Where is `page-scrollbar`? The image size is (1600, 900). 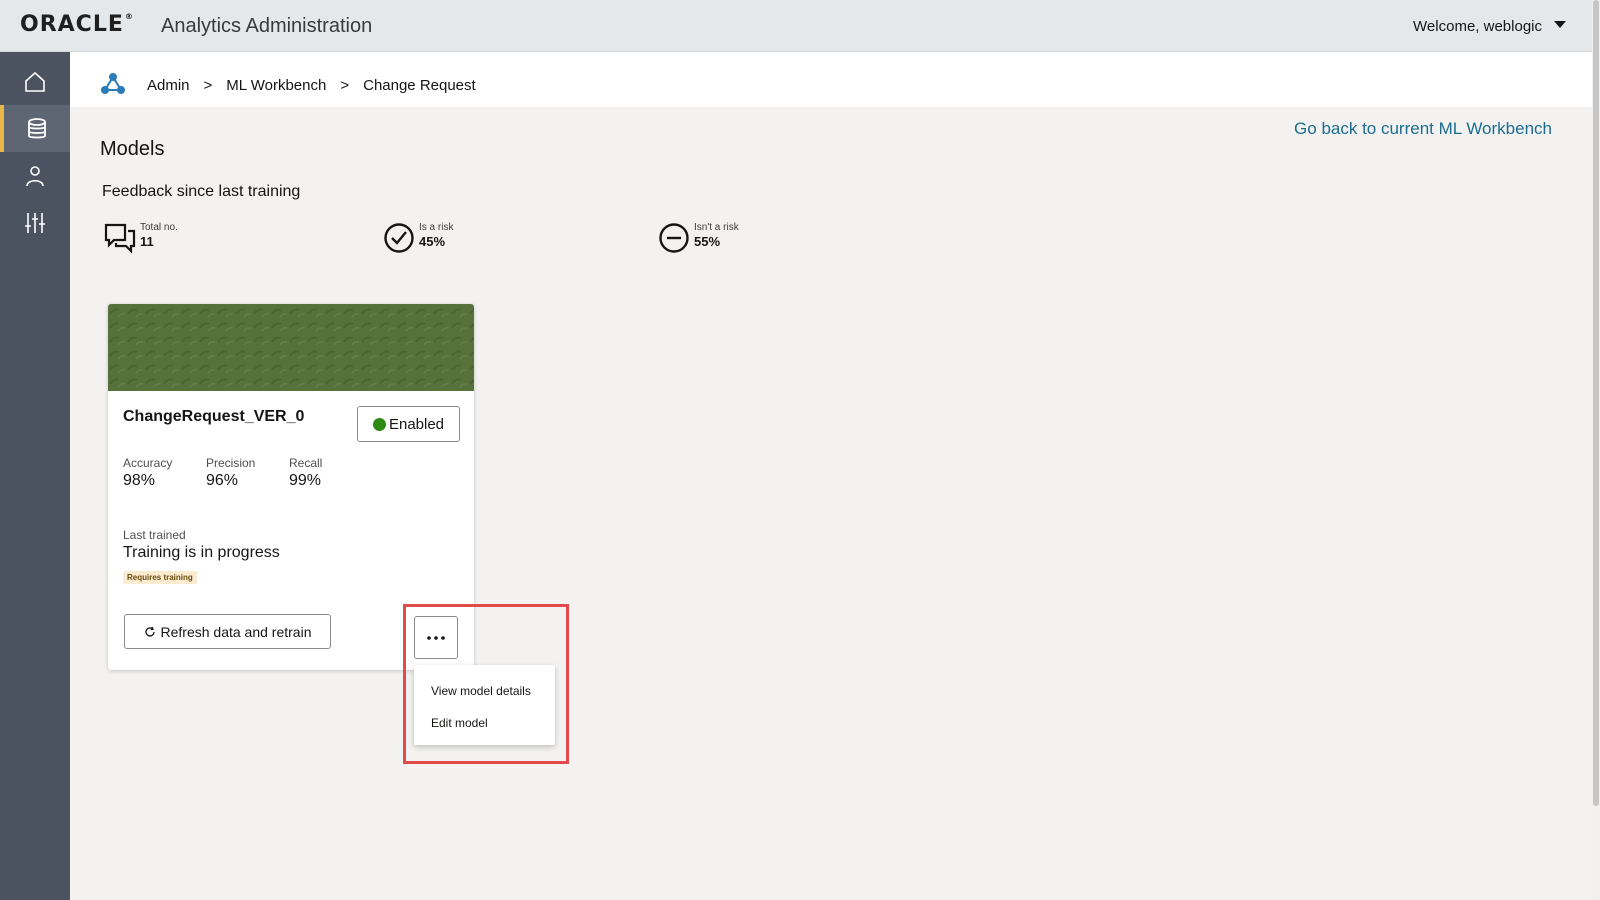
page-scrollbar is located at coordinates (1596, 450).